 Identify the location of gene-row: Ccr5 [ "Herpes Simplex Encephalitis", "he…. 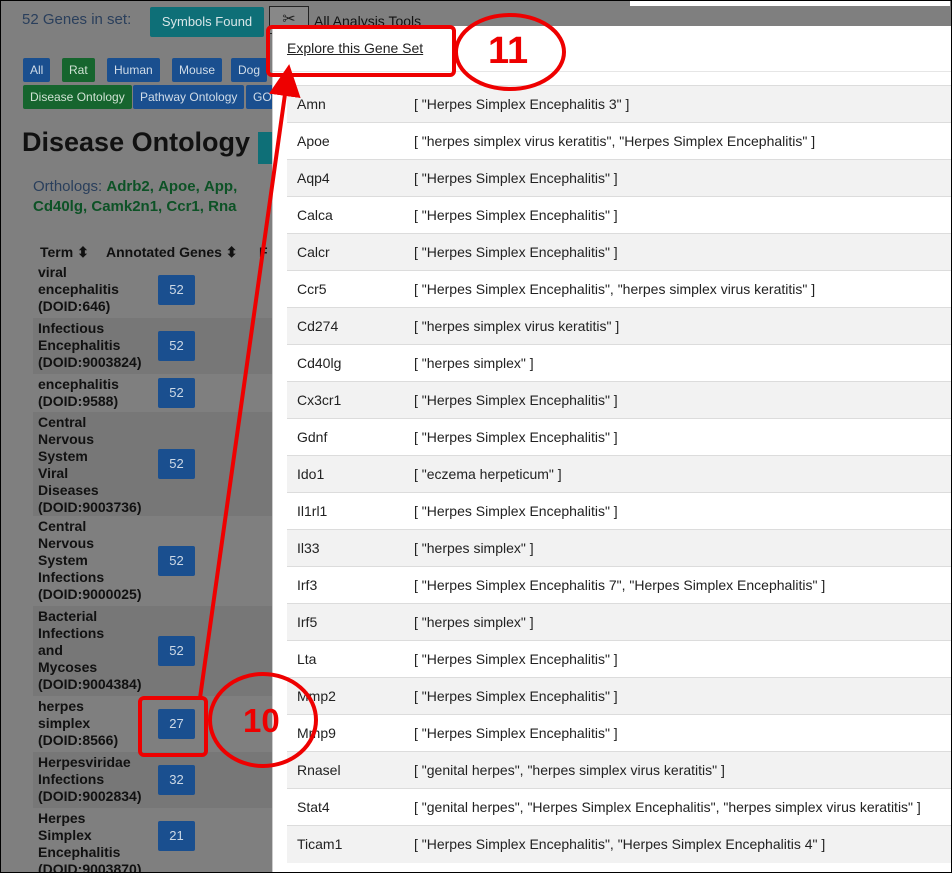
(619, 289).